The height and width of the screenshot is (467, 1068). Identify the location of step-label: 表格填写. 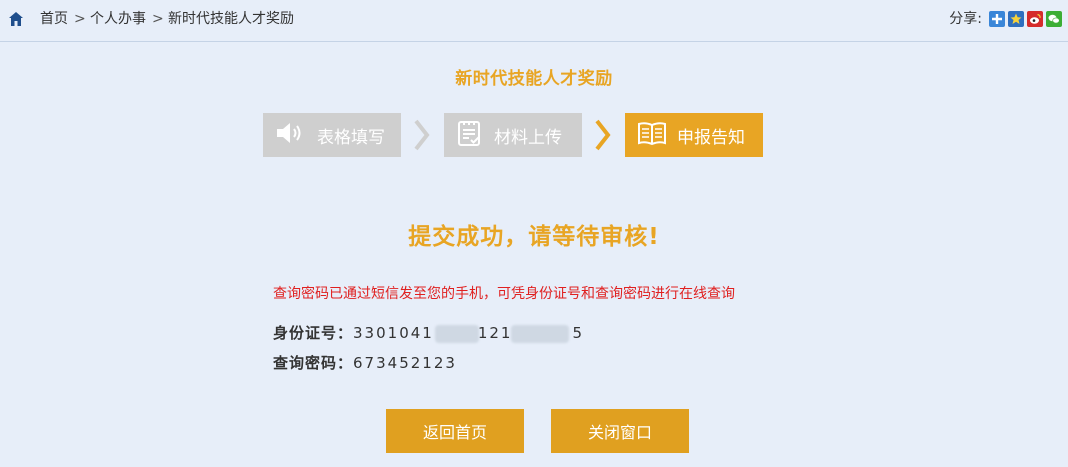
(351, 137).